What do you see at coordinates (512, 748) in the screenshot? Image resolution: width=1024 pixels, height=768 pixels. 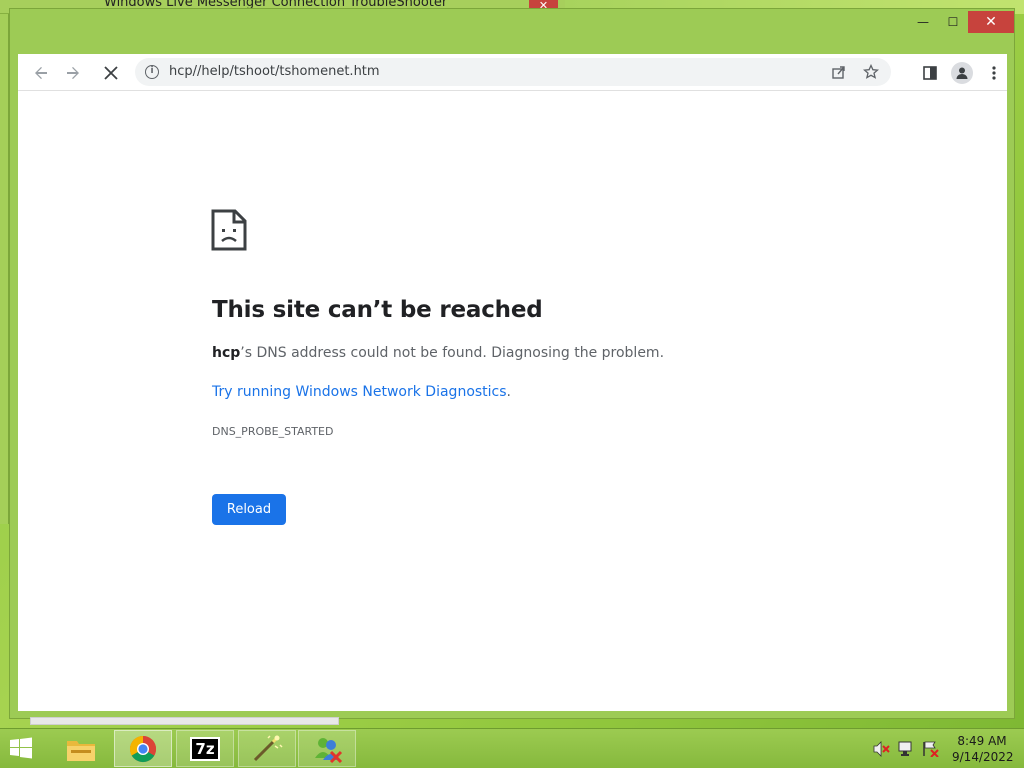 I see `taskbar: 7z 8:49 AM 9/14/2022` at bounding box center [512, 748].